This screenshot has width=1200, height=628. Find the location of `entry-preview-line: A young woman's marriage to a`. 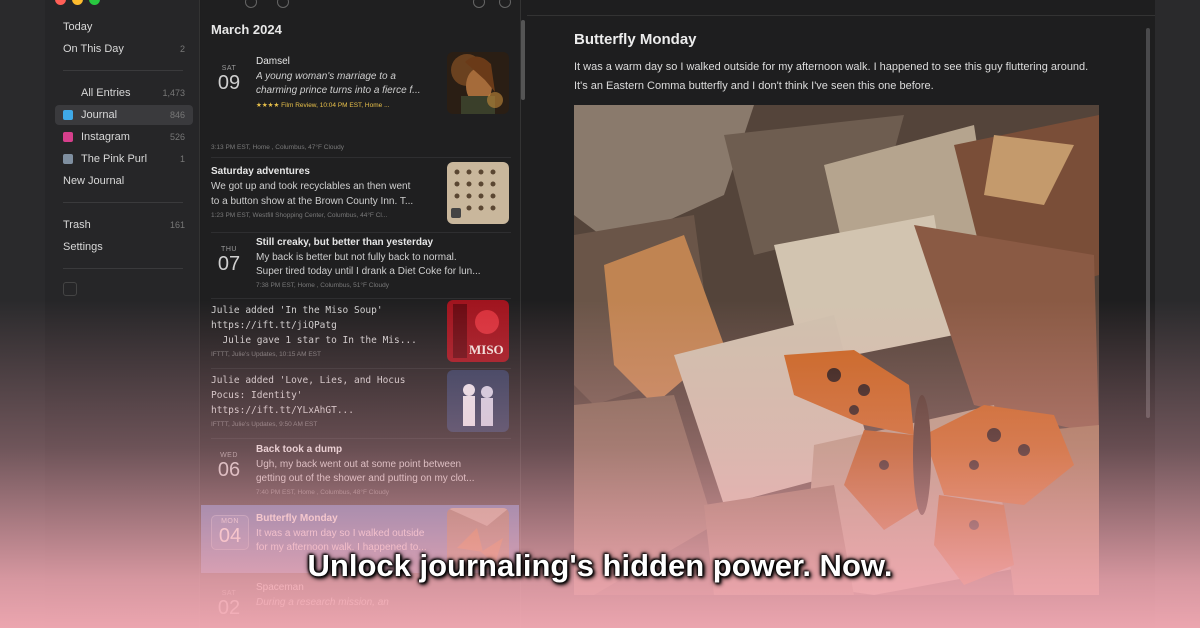

entry-preview-line: A young woman's marriage to a is located at coordinates (326, 76).